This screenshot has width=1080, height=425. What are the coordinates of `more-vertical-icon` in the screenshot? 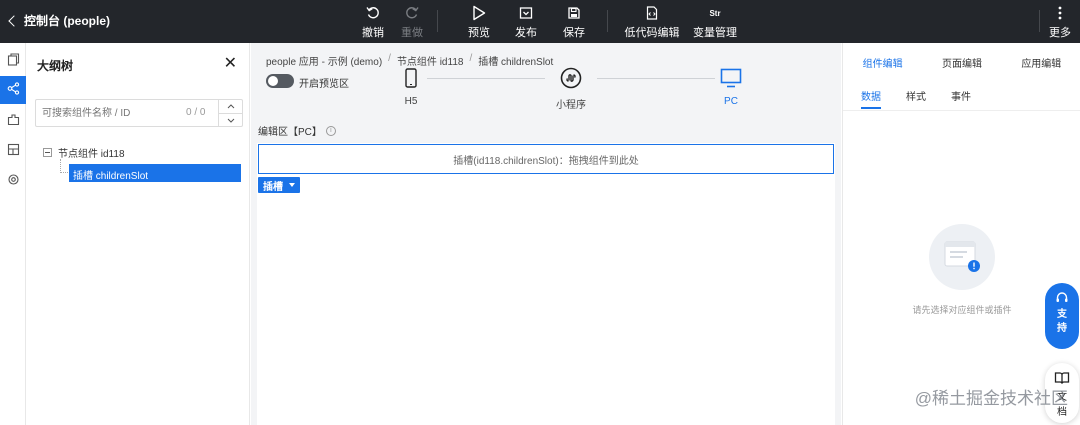 It's located at (1060, 13).